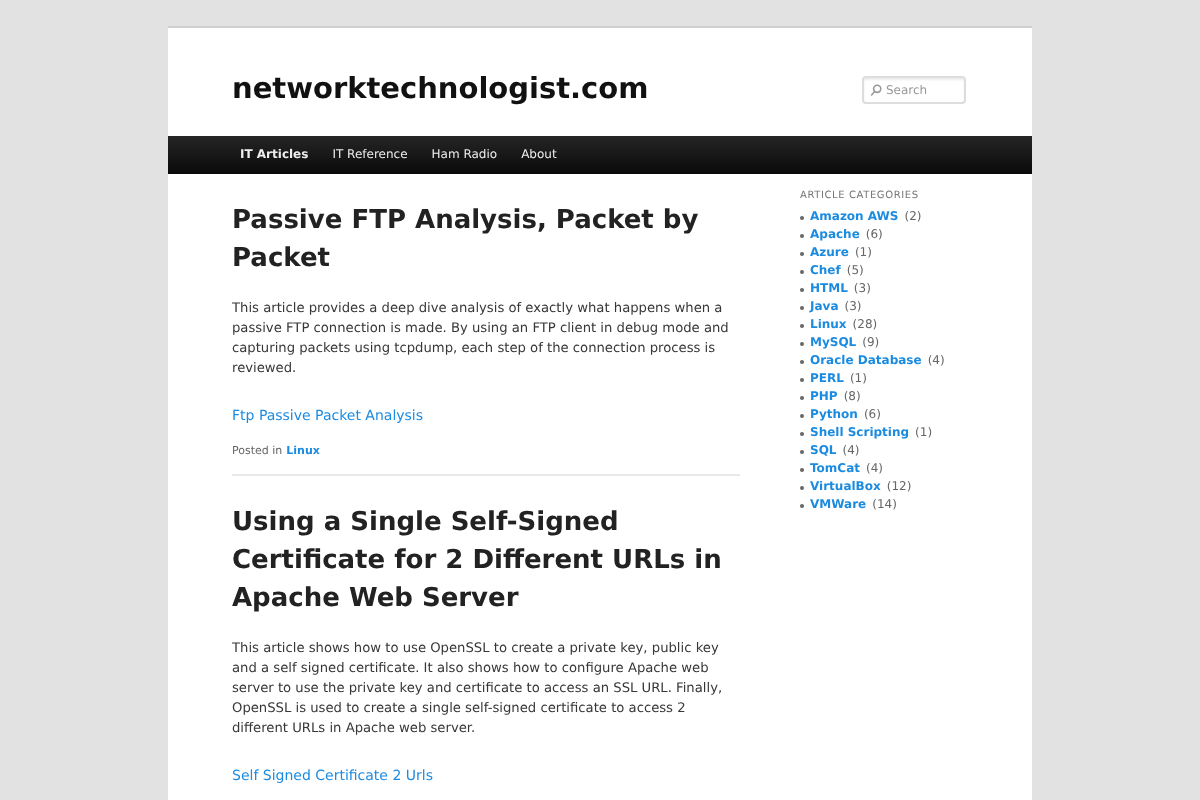 The image size is (1200, 800). Describe the element at coordinates (440, 90) in the screenshot. I see `site-title: networktechnologist.com` at that location.